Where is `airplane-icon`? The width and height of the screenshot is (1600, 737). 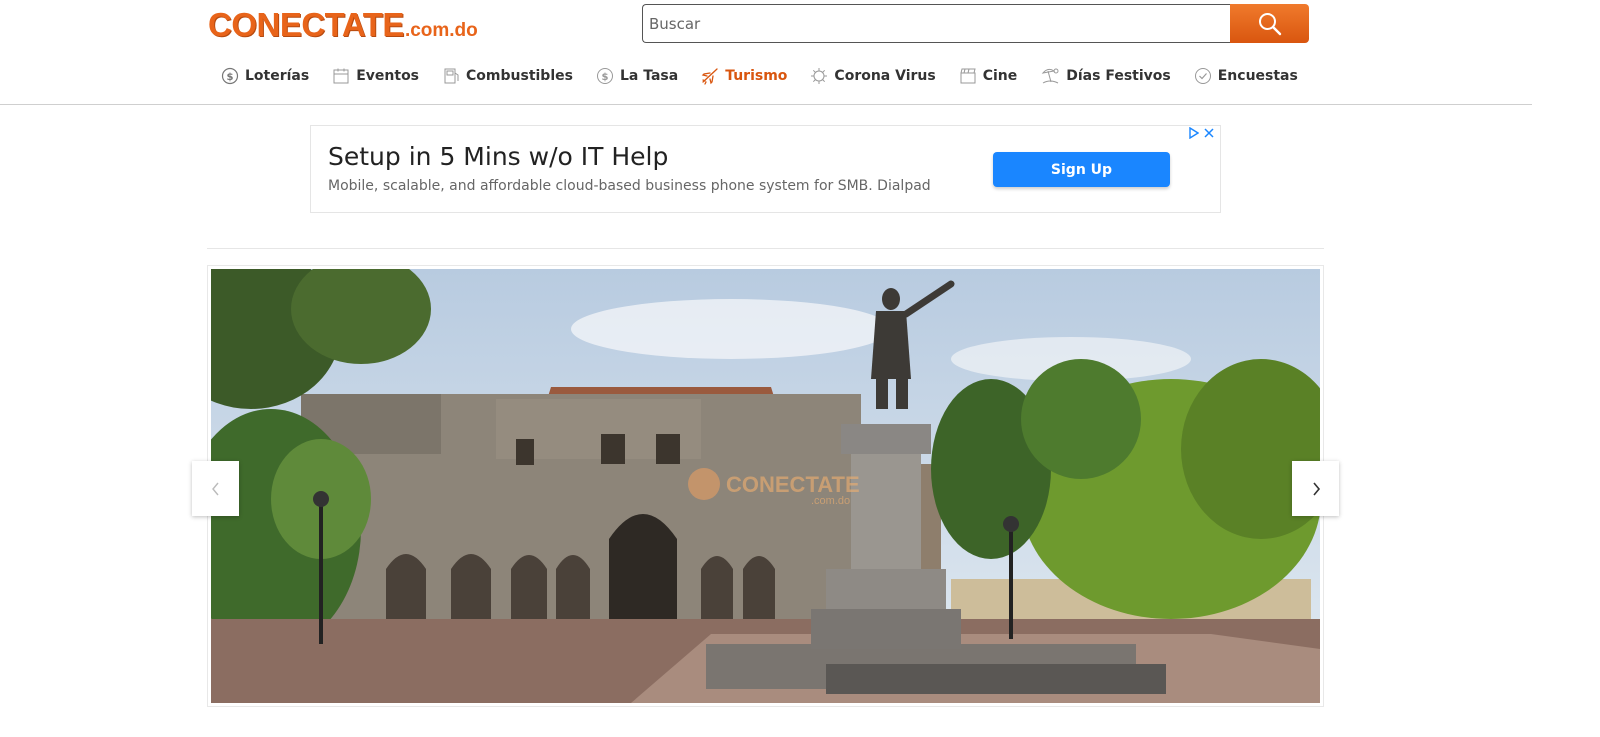 airplane-icon is located at coordinates (709, 76).